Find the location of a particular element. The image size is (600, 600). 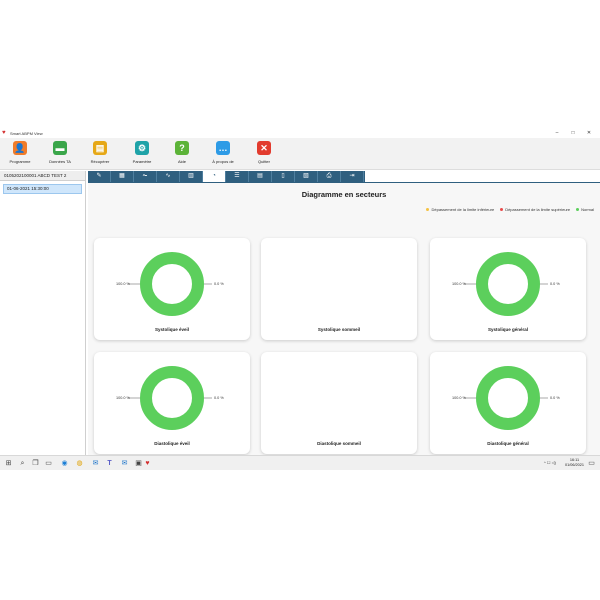

toolbar-clipboard-button: ▤ Récupérer is located at coordinates (100, 155).